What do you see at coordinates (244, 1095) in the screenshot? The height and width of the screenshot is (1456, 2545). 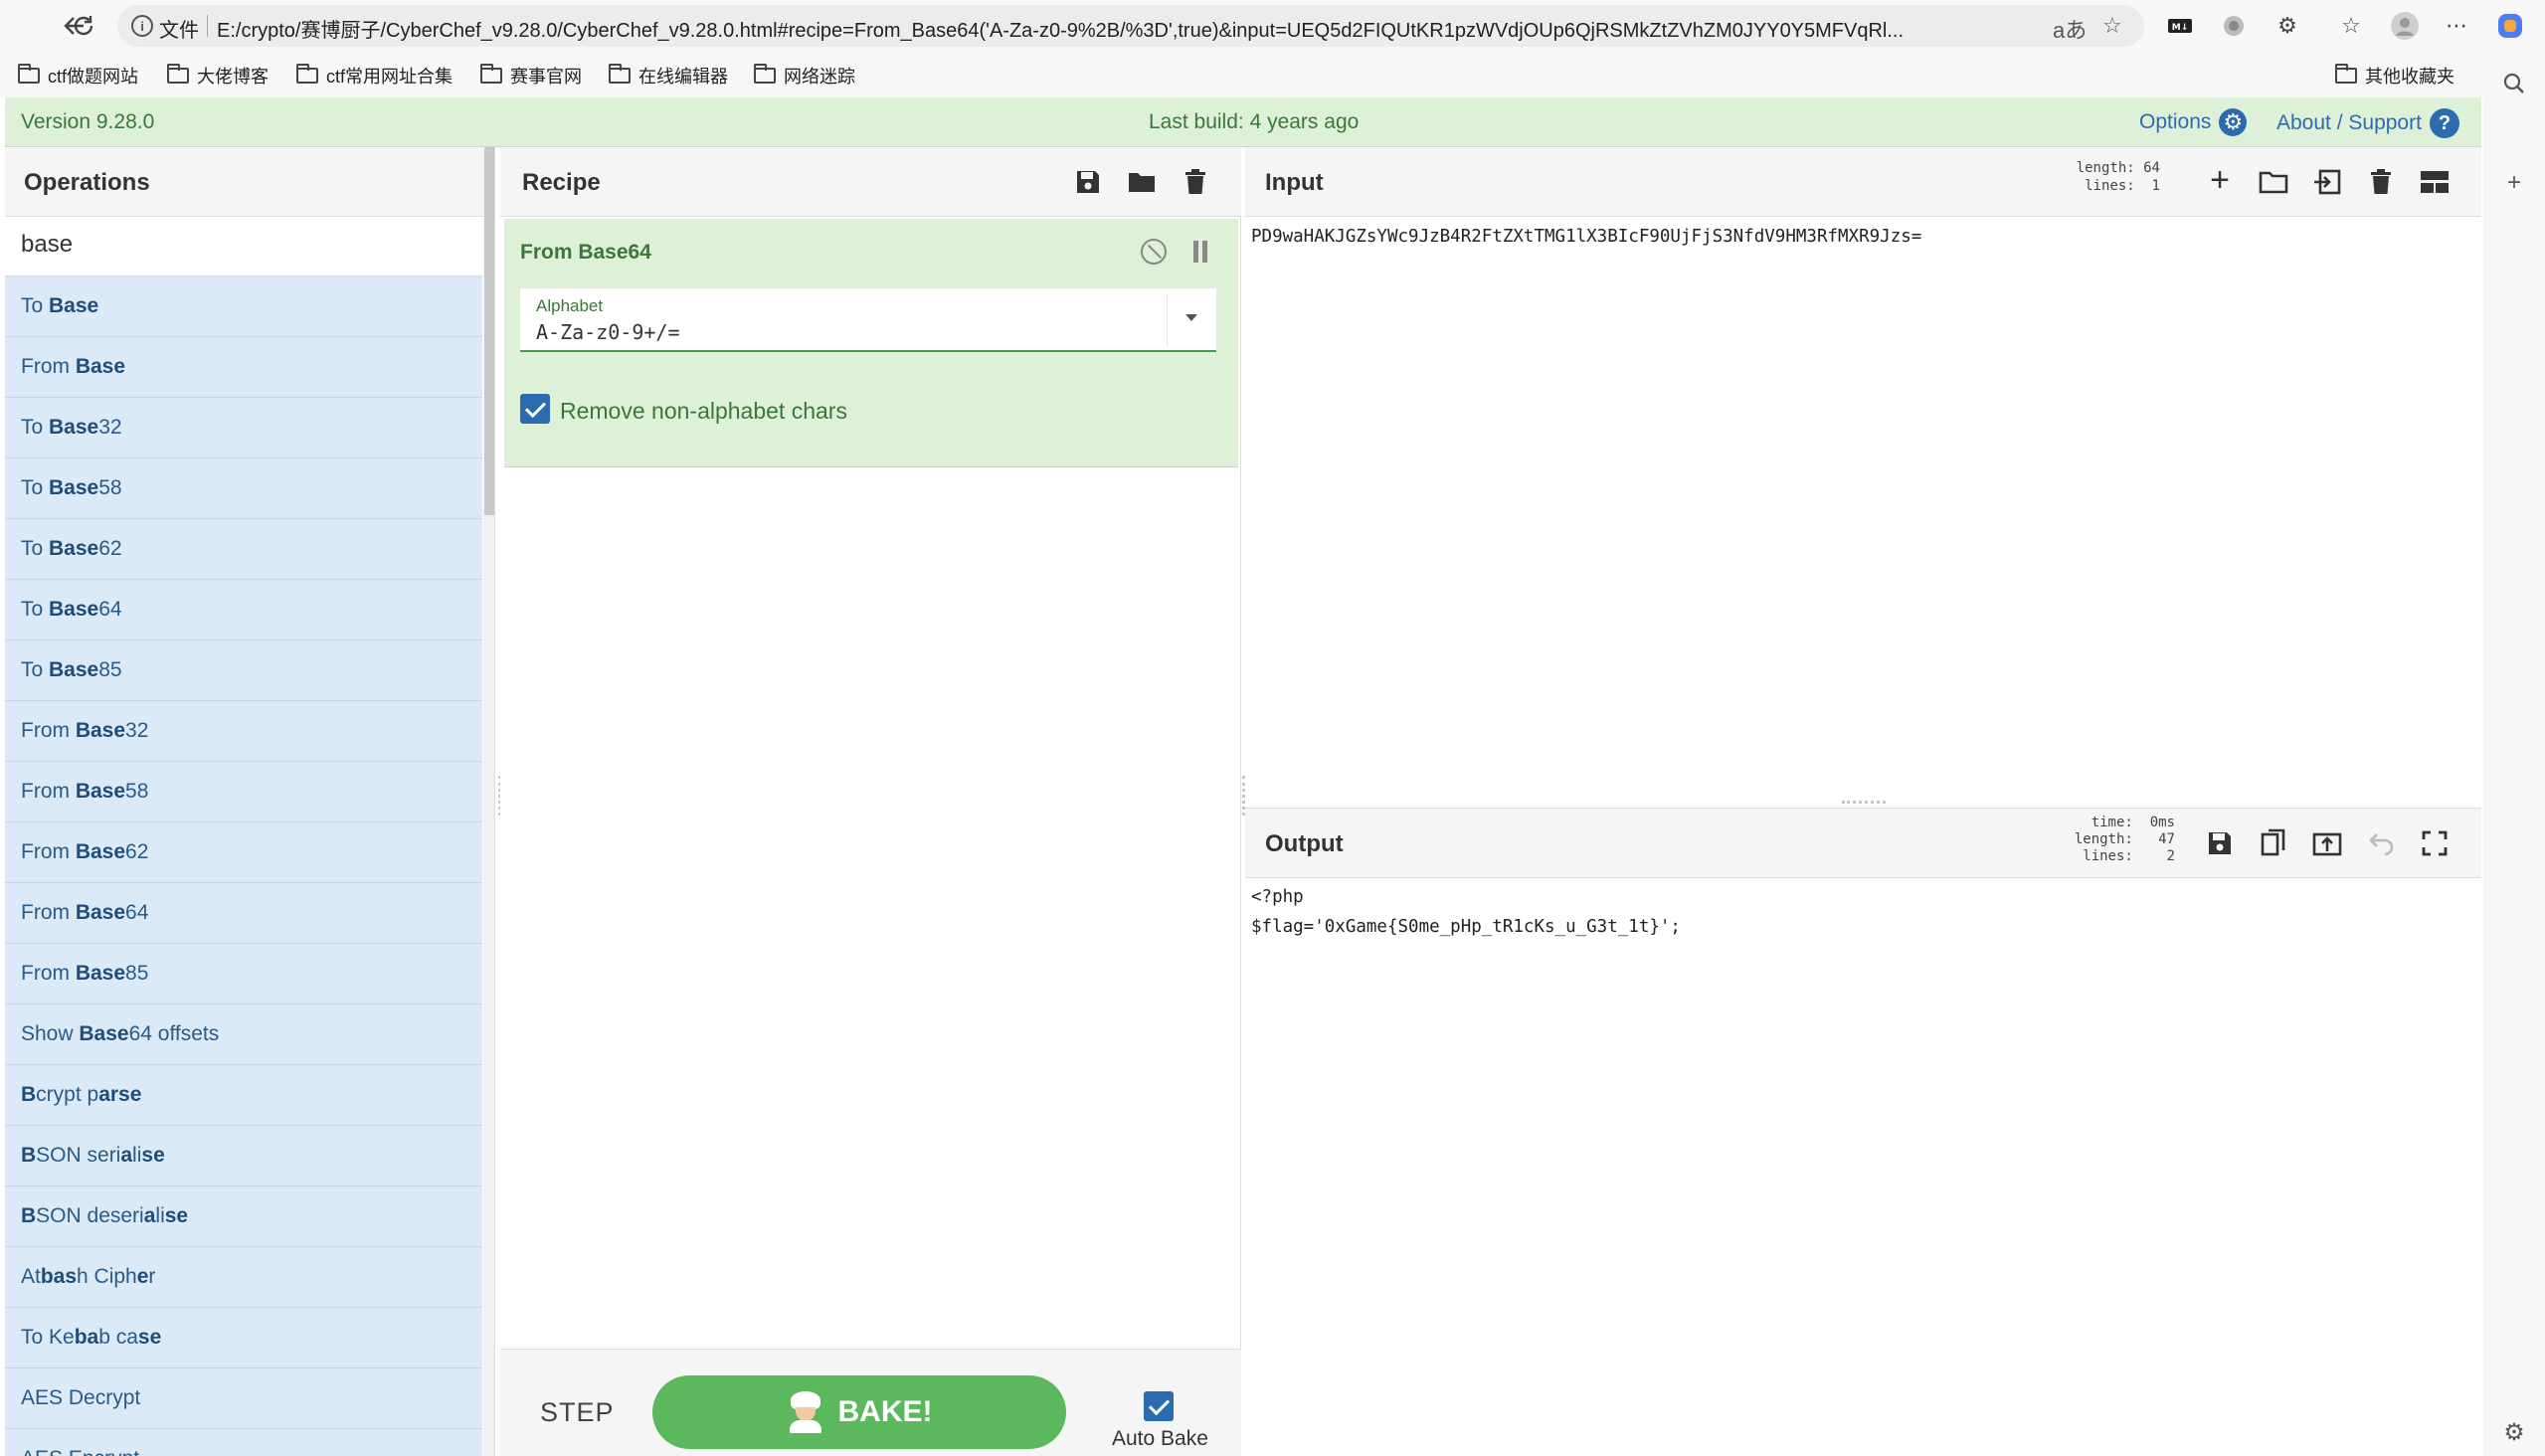 I see `operation-list-item: Bcrypt parse` at bounding box center [244, 1095].